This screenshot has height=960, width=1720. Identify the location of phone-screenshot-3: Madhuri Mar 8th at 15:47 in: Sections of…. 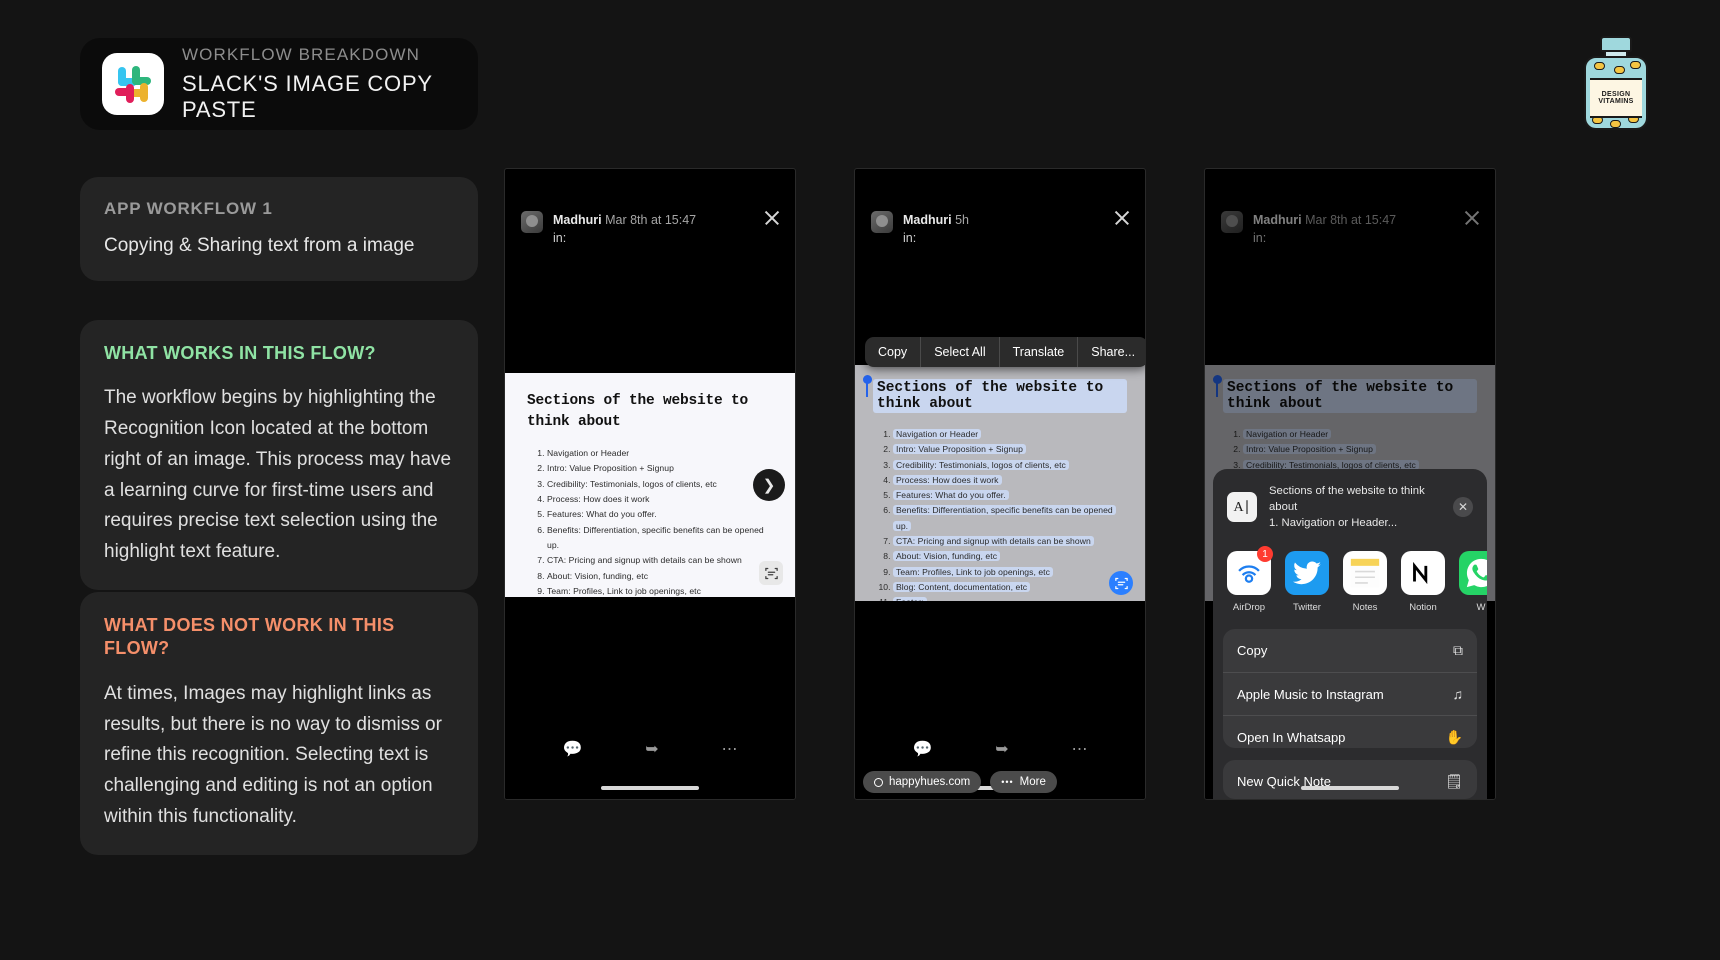
(1350, 484).